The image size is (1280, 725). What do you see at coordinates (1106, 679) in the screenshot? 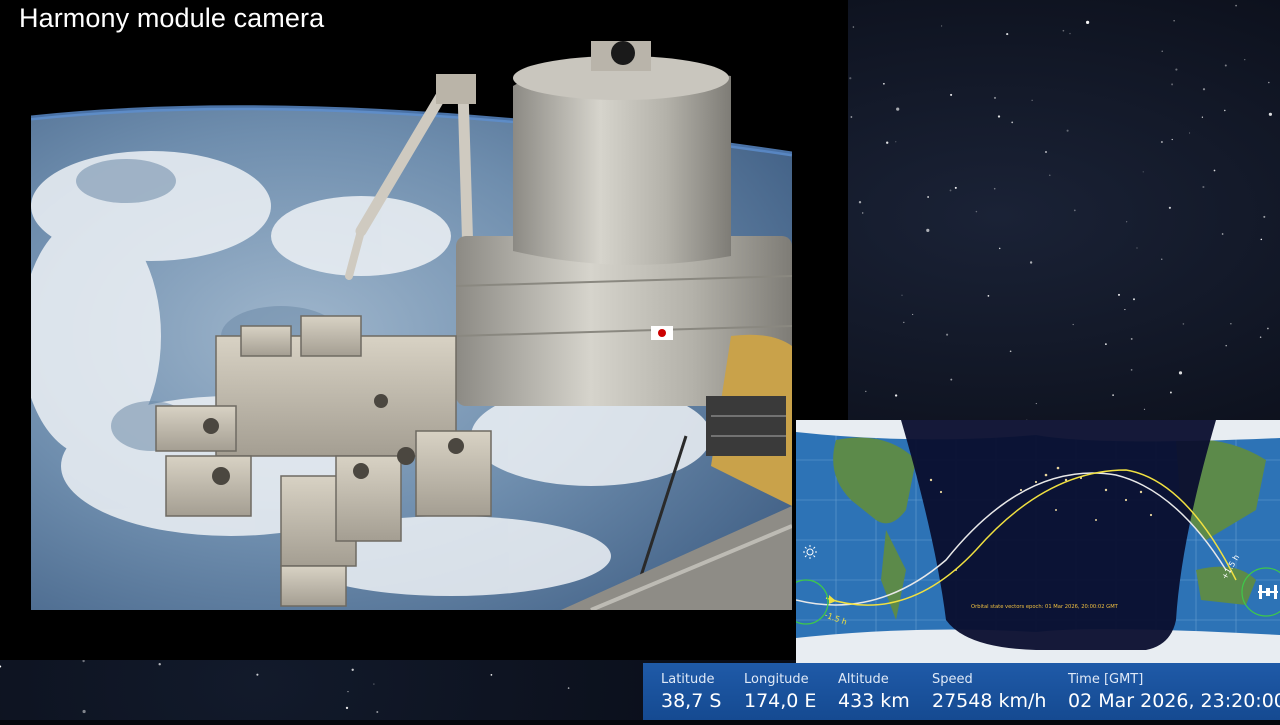
I see `time-label: Time [GMT]` at bounding box center [1106, 679].